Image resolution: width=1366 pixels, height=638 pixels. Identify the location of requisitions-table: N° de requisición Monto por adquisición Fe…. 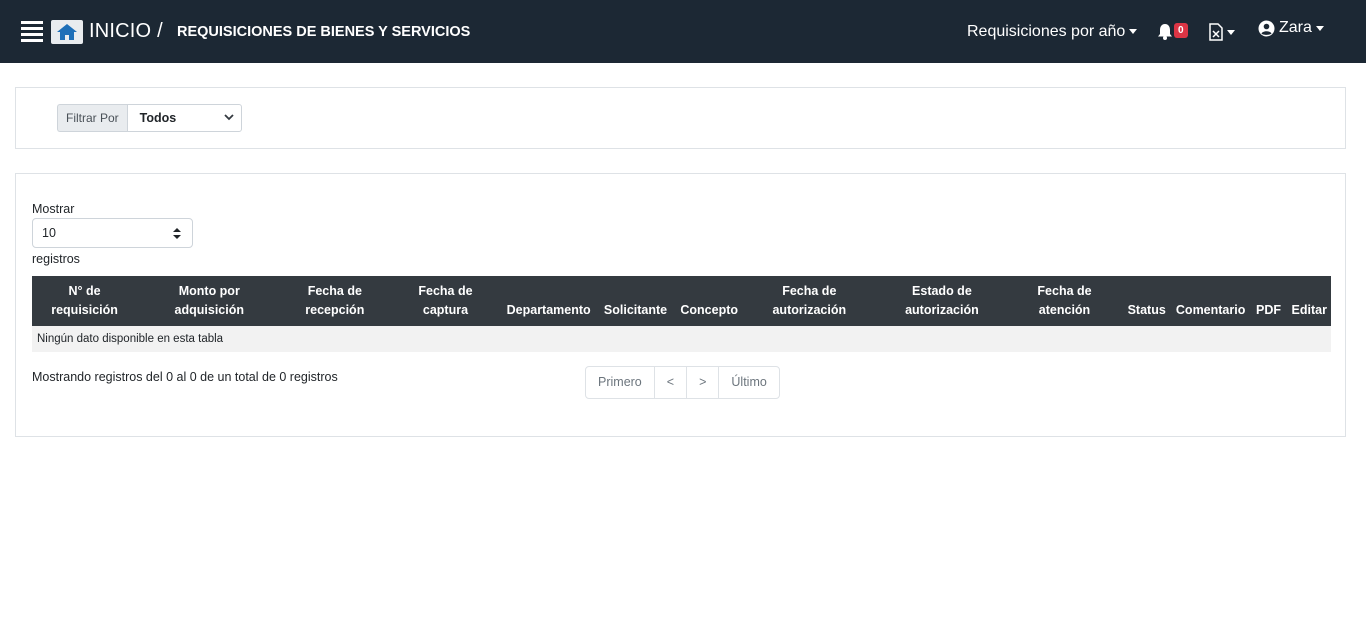
(681, 314).